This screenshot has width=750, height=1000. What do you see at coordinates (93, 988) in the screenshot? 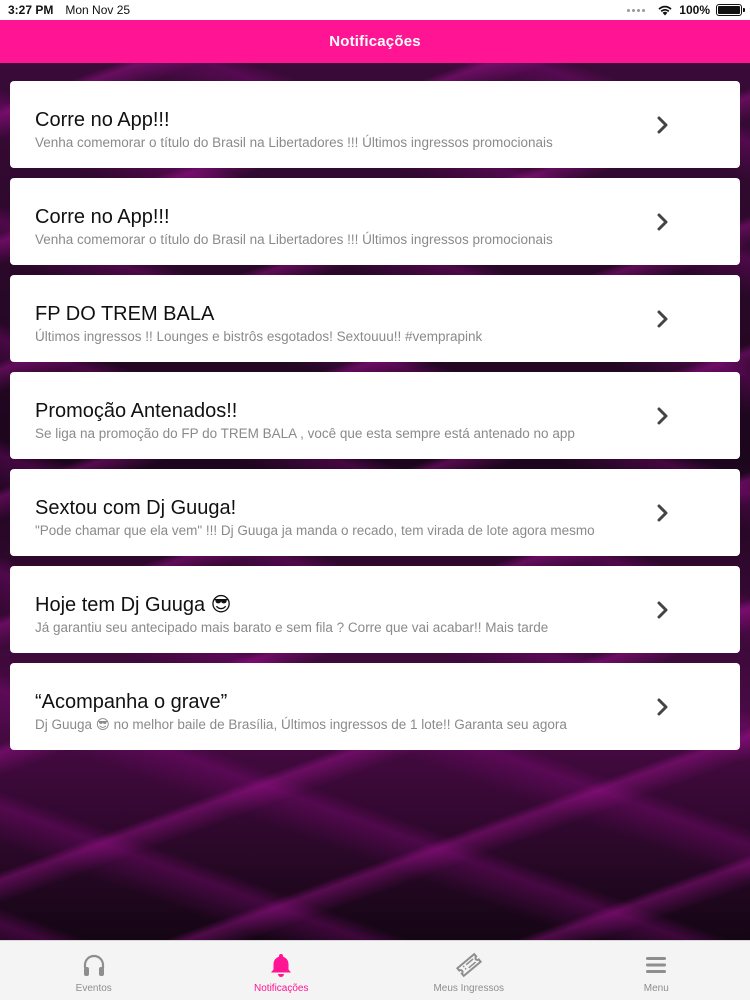
I see `tab-label: Eventos` at bounding box center [93, 988].